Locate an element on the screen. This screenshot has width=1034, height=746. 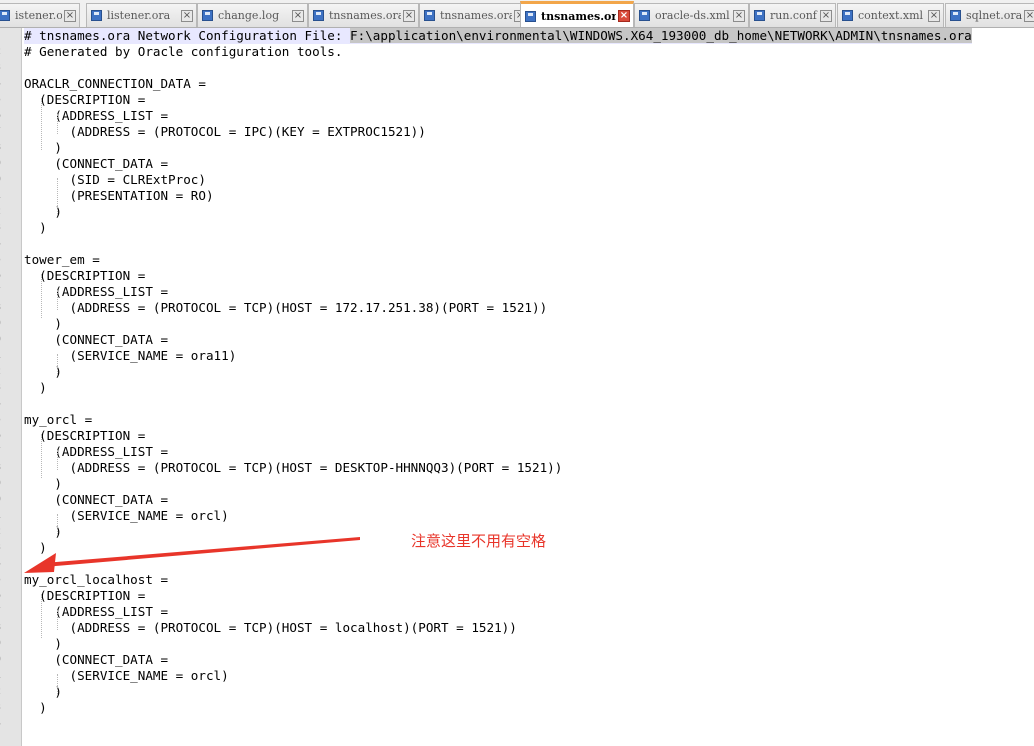
line-number: 1 is located at coordinates (0, 516).